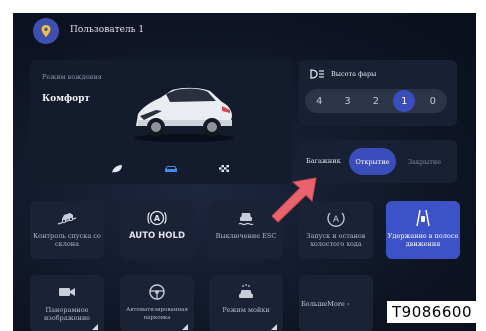 Image resolution: width=486 pixels, height=331 pixels. Describe the element at coordinates (66, 99) in the screenshot. I see `drive-mode-value: Комфорт` at that location.